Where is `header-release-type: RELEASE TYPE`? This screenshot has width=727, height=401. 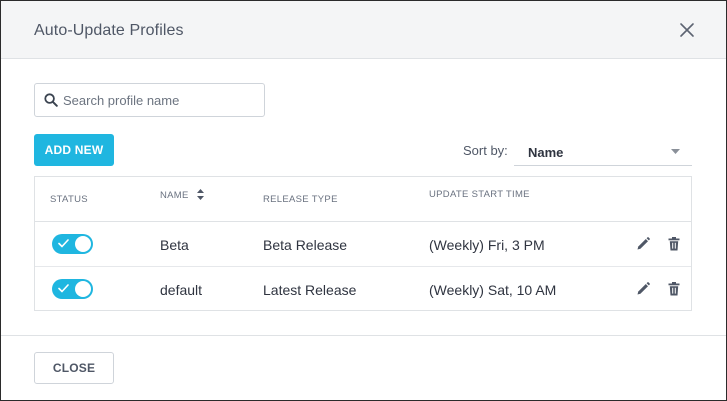
header-release-type: RELEASE TYPE is located at coordinates (300, 199).